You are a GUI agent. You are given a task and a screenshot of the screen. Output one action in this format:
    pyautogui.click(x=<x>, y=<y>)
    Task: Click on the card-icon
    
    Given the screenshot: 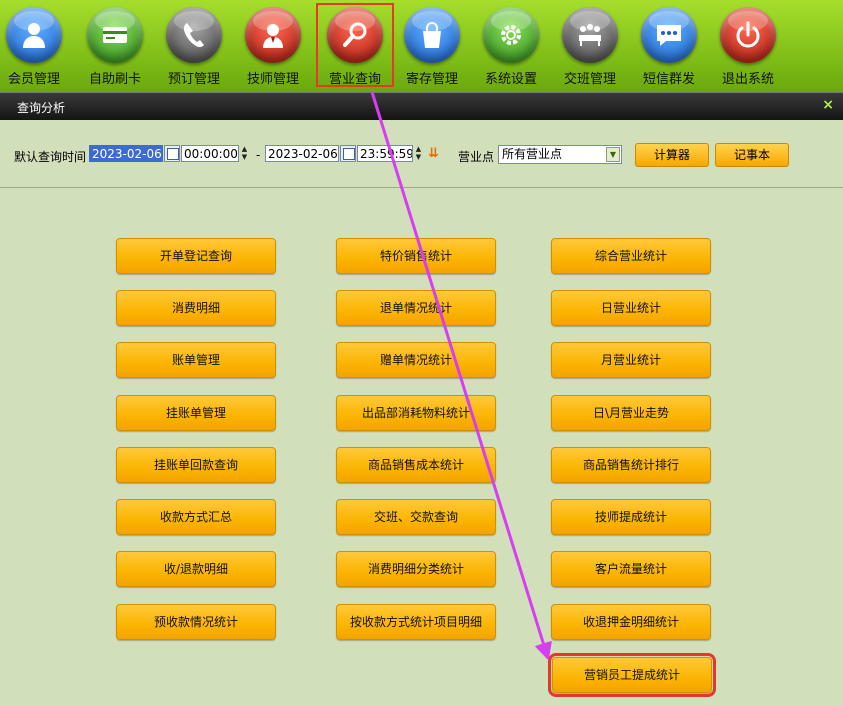 What is the action you would take?
    pyautogui.click(x=115, y=35)
    